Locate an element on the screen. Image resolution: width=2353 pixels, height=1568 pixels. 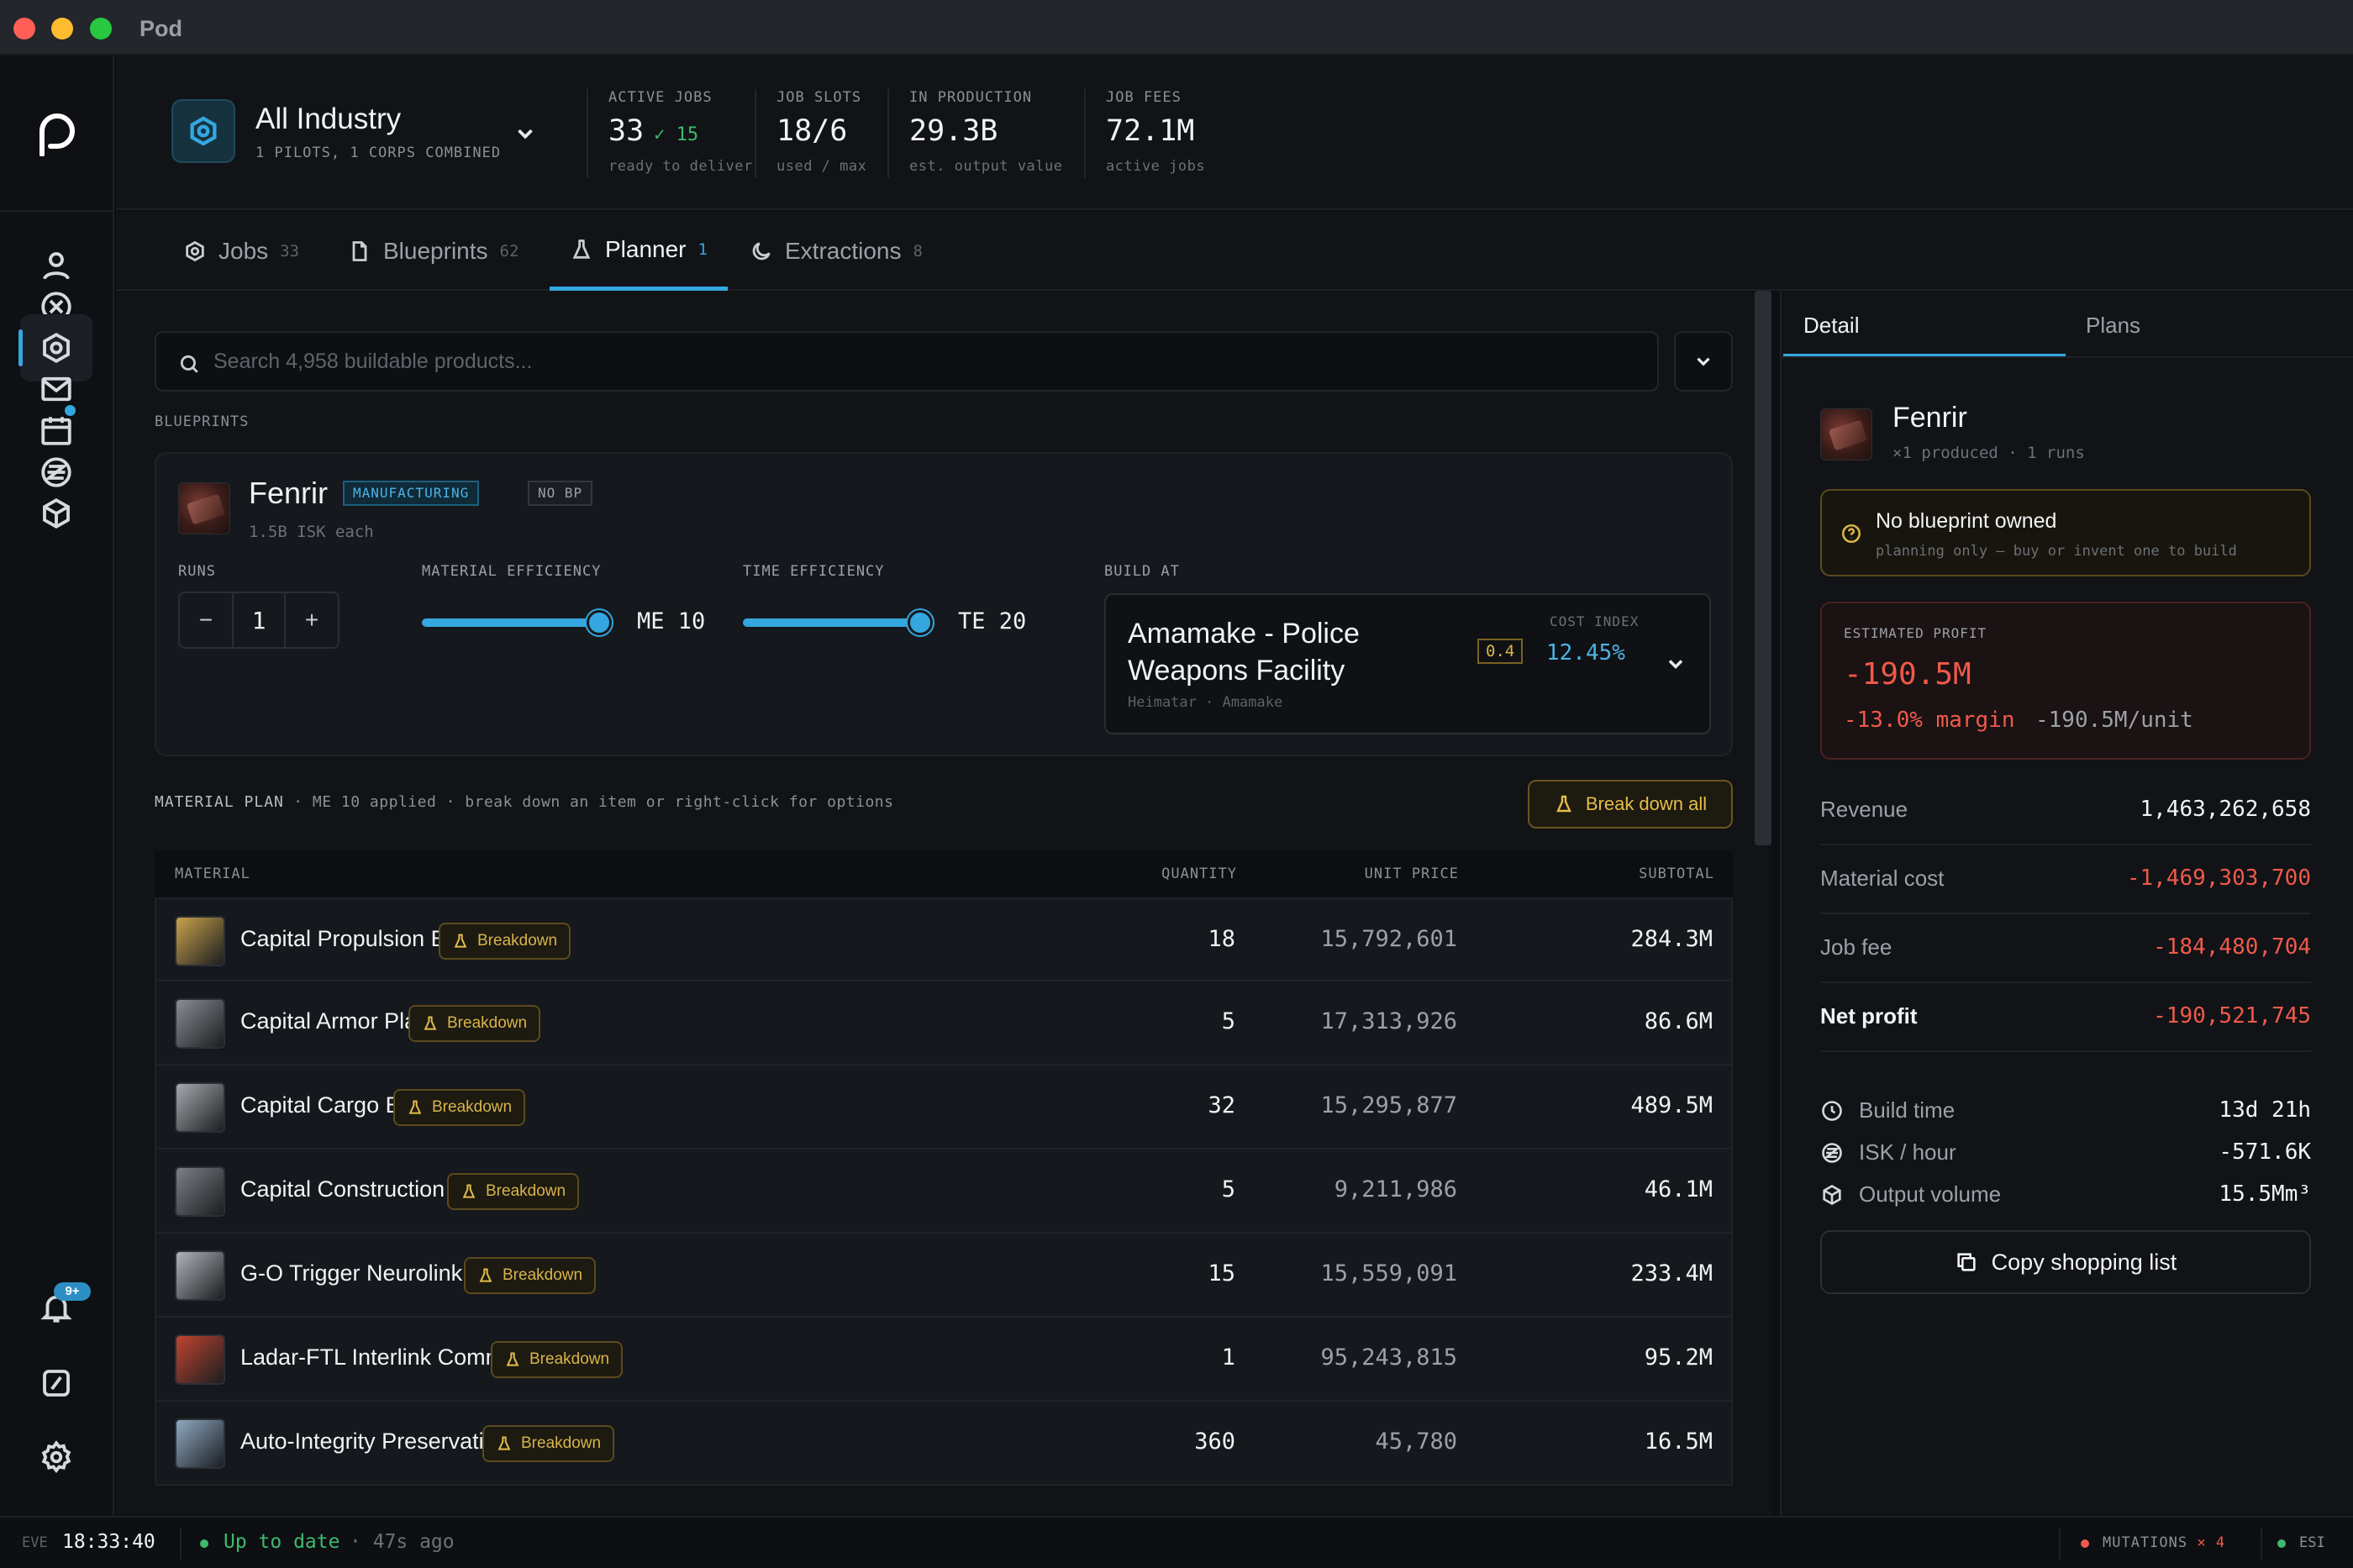
minimize-window-button is located at coordinates (62, 29).